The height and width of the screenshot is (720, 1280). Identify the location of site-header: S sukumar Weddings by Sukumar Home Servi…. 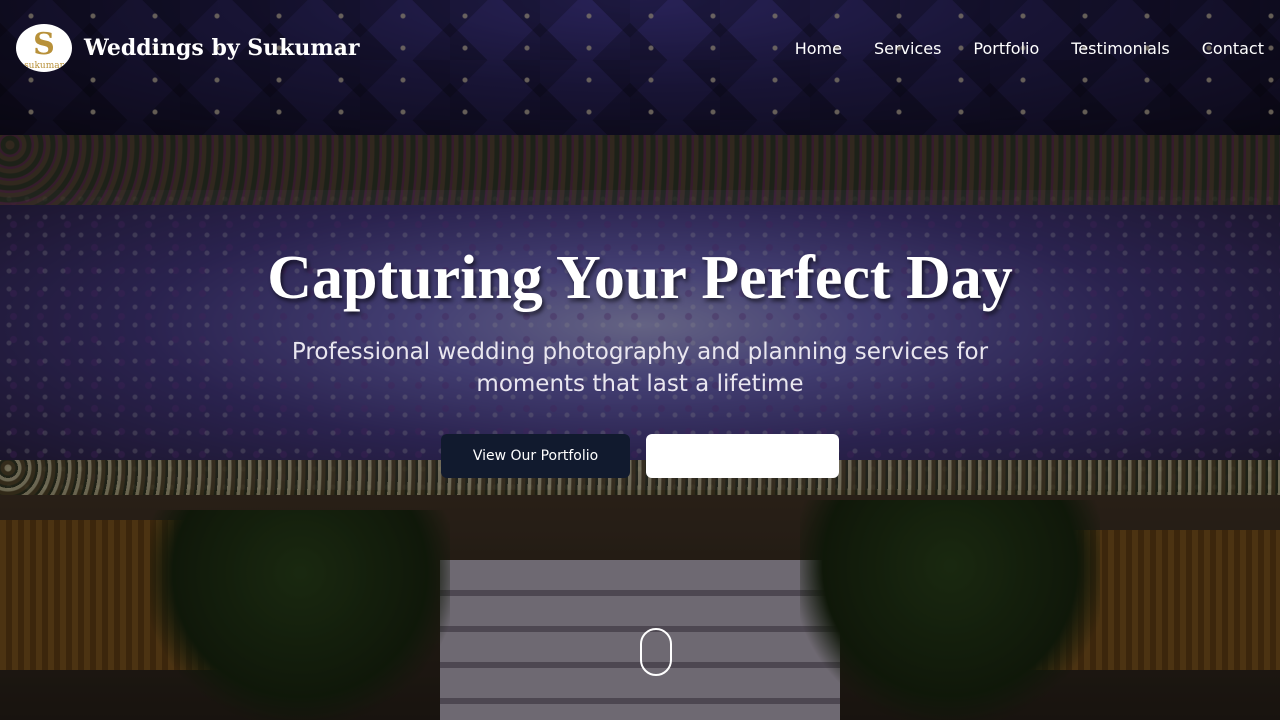
(640, 48).